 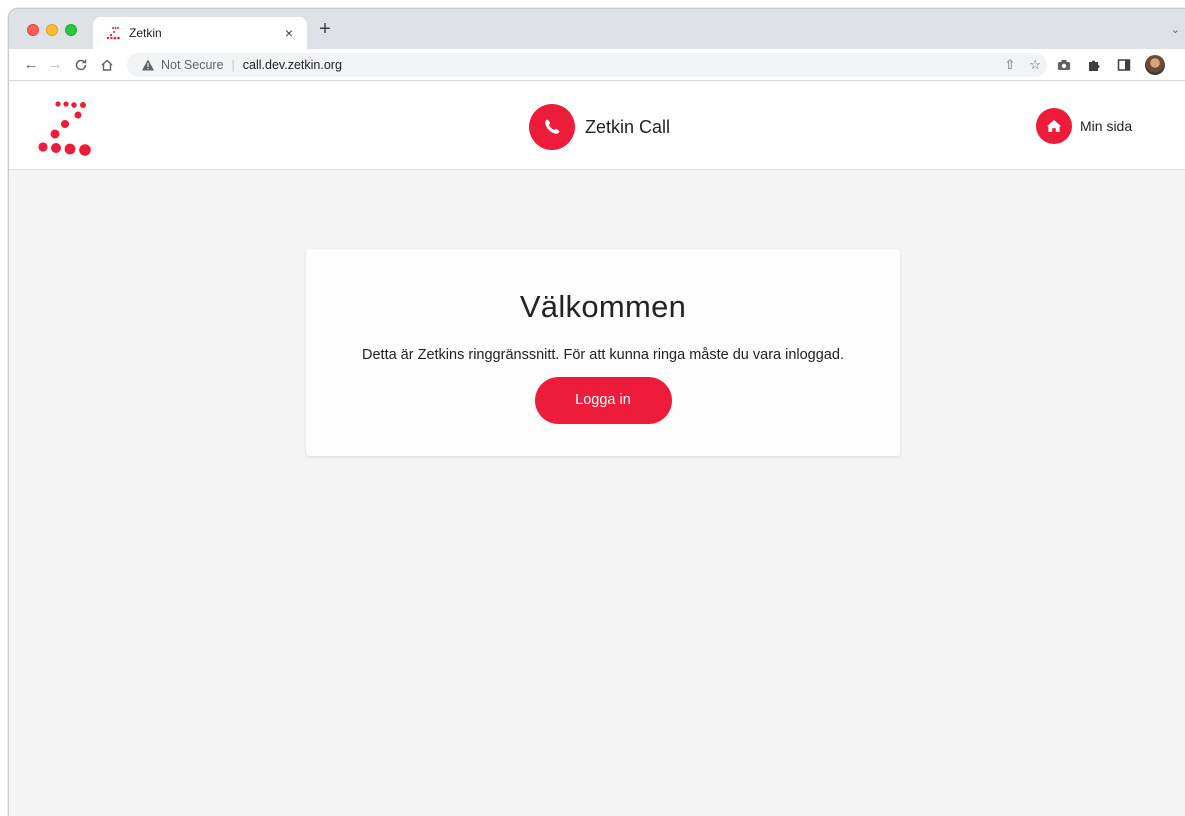 What do you see at coordinates (292, 65) in the screenshot?
I see `url-text: call.dev.zetkin.org` at bounding box center [292, 65].